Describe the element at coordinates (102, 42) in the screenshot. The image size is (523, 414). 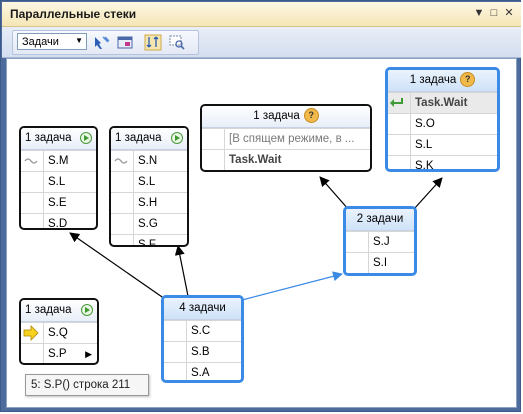
I see `toggle-method-view-icon` at that location.